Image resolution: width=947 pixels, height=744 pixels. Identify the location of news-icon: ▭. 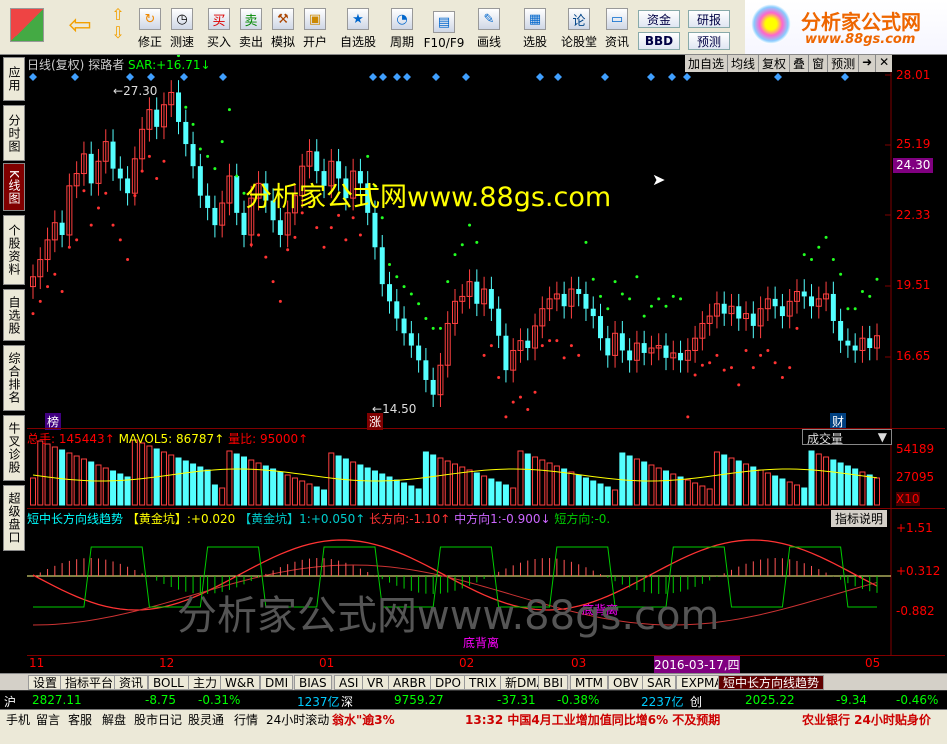
(617, 19).